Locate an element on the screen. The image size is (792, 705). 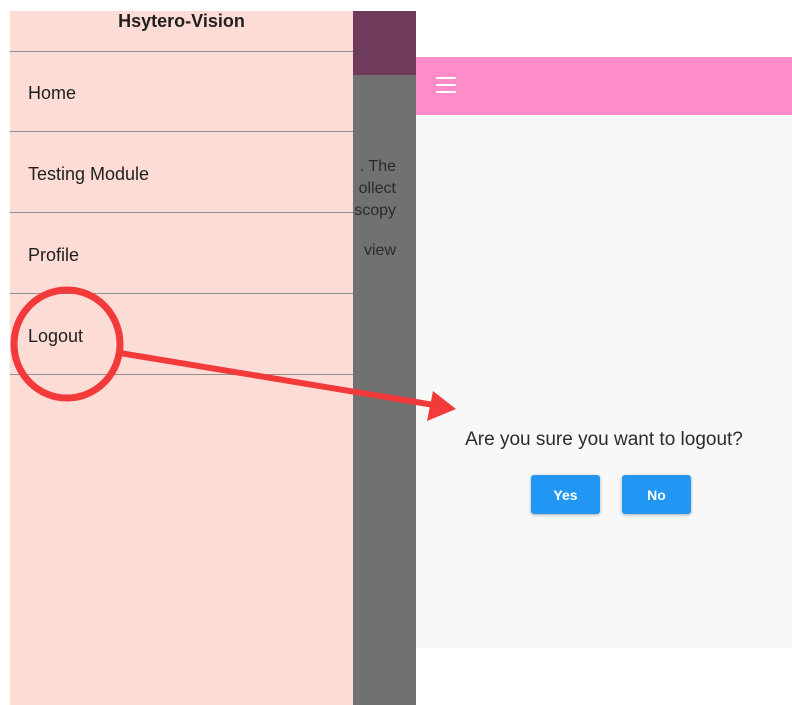
drawer-item-label: Logout is located at coordinates (56, 336).